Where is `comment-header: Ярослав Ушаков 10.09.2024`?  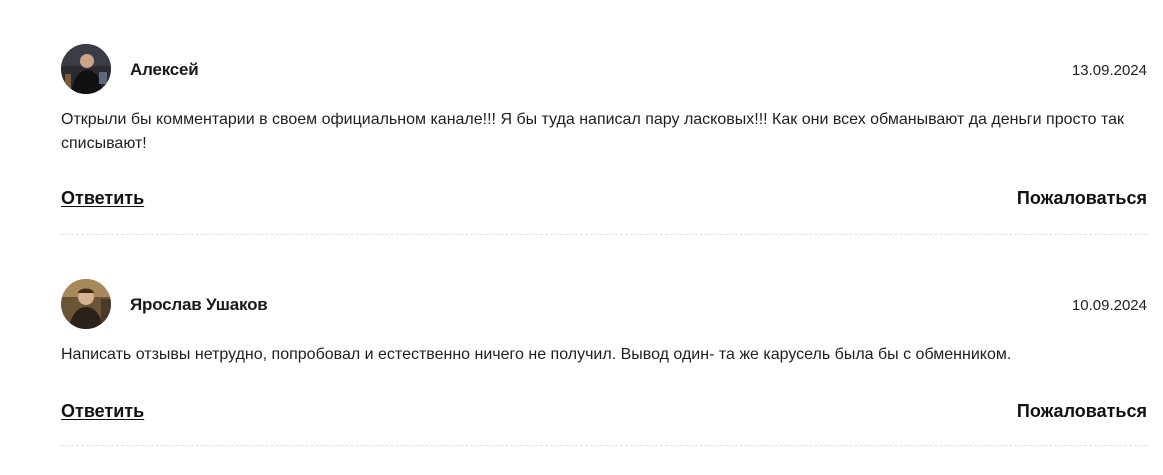
comment-header: Ярослав Ушаков 10.09.2024 is located at coordinates (604, 305).